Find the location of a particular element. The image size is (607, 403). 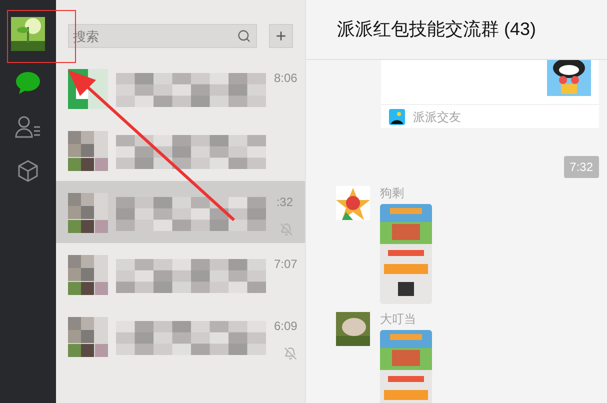

chat-item: :32 is located at coordinates (180, 211).